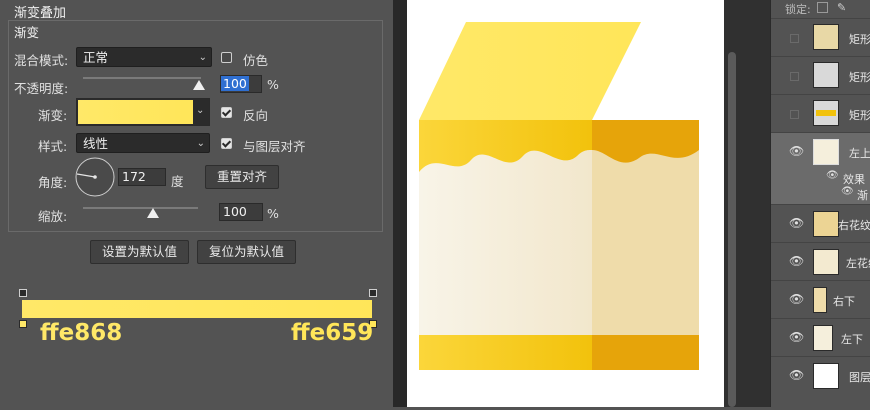 The height and width of the screenshot is (410, 870). Describe the element at coordinates (820, 187) in the screenshot. I see `effects-group: 👁 效果 👁 渐` at that location.